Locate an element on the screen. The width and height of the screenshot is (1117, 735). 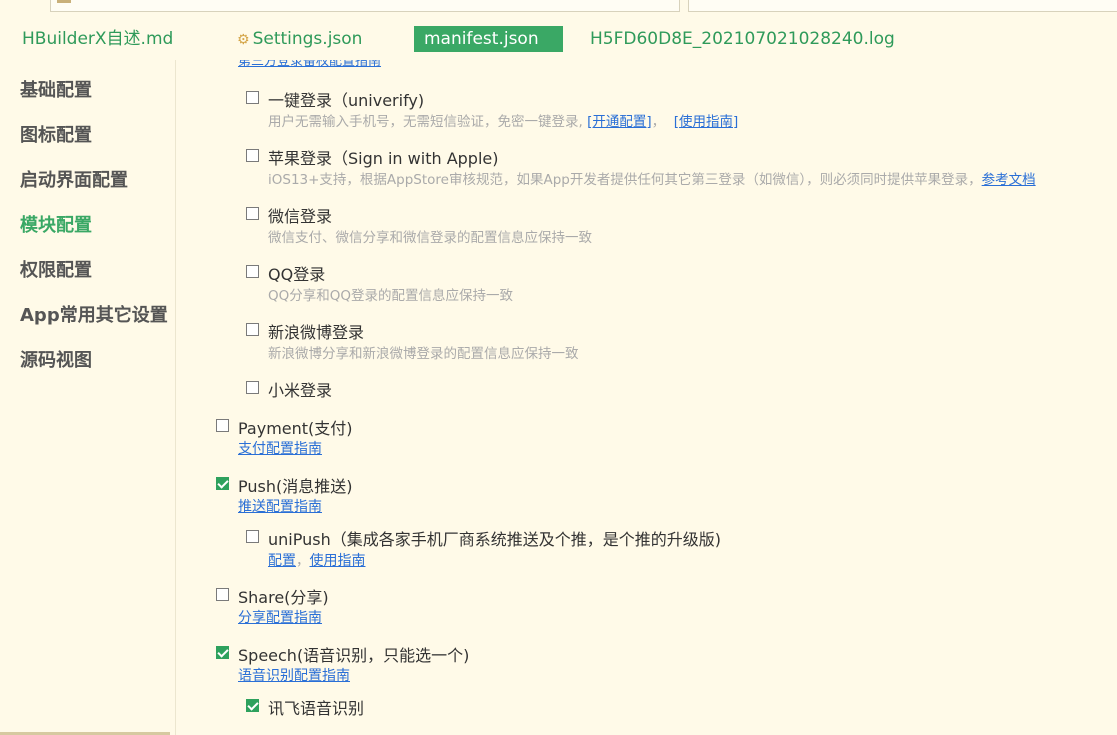
tab-readme: HBuilderX自述.md is located at coordinates (97, 39).